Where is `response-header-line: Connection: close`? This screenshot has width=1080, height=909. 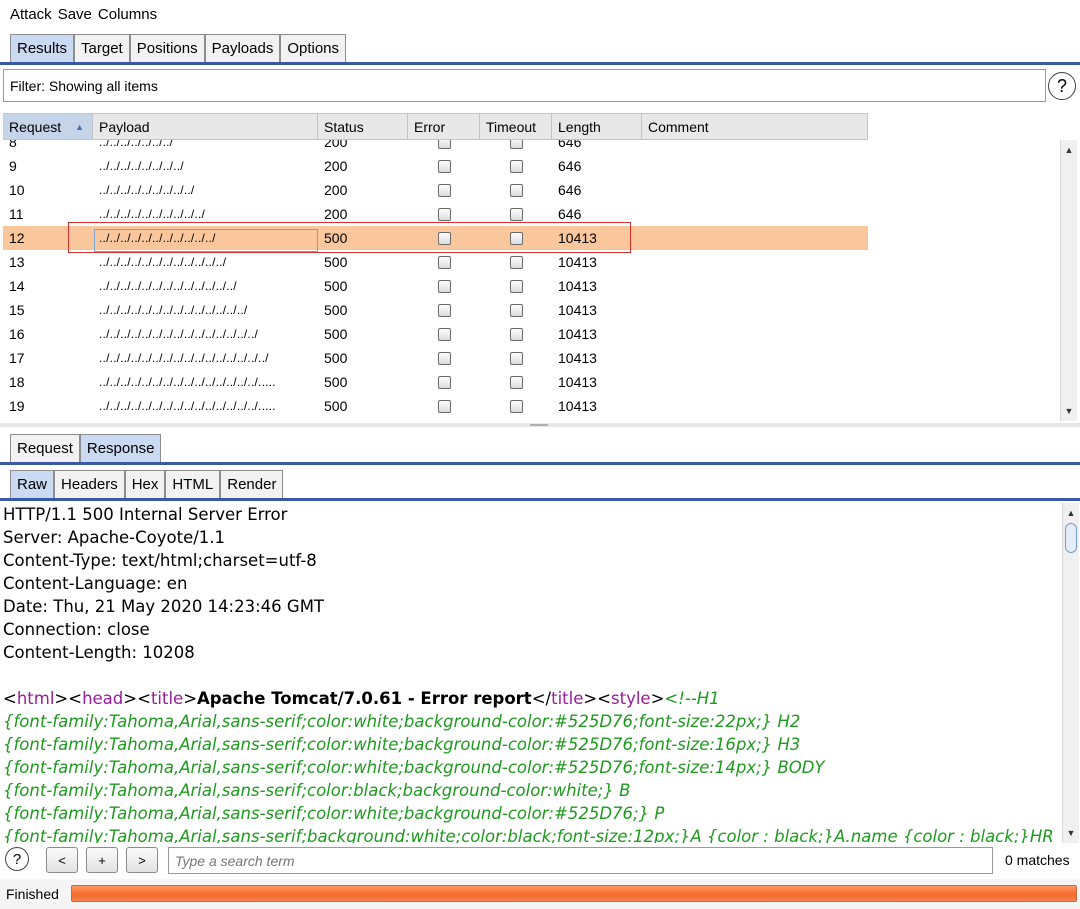
response-header-line: Connection: close is located at coordinates (76, 629).